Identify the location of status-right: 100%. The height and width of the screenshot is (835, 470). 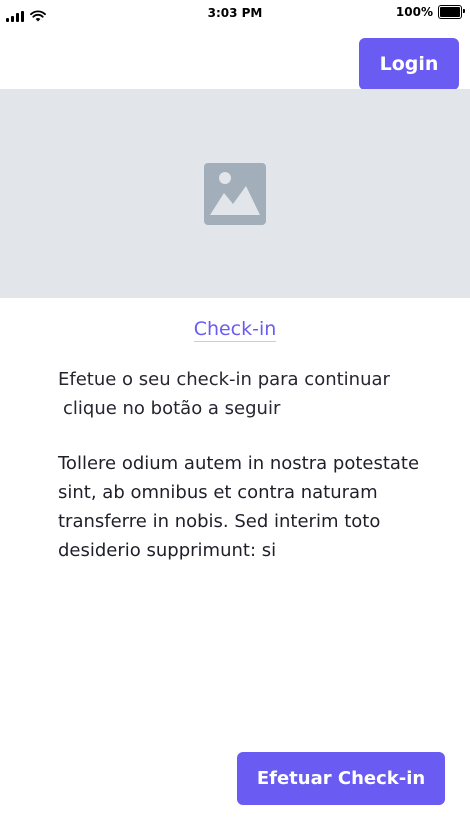
(430, 12).